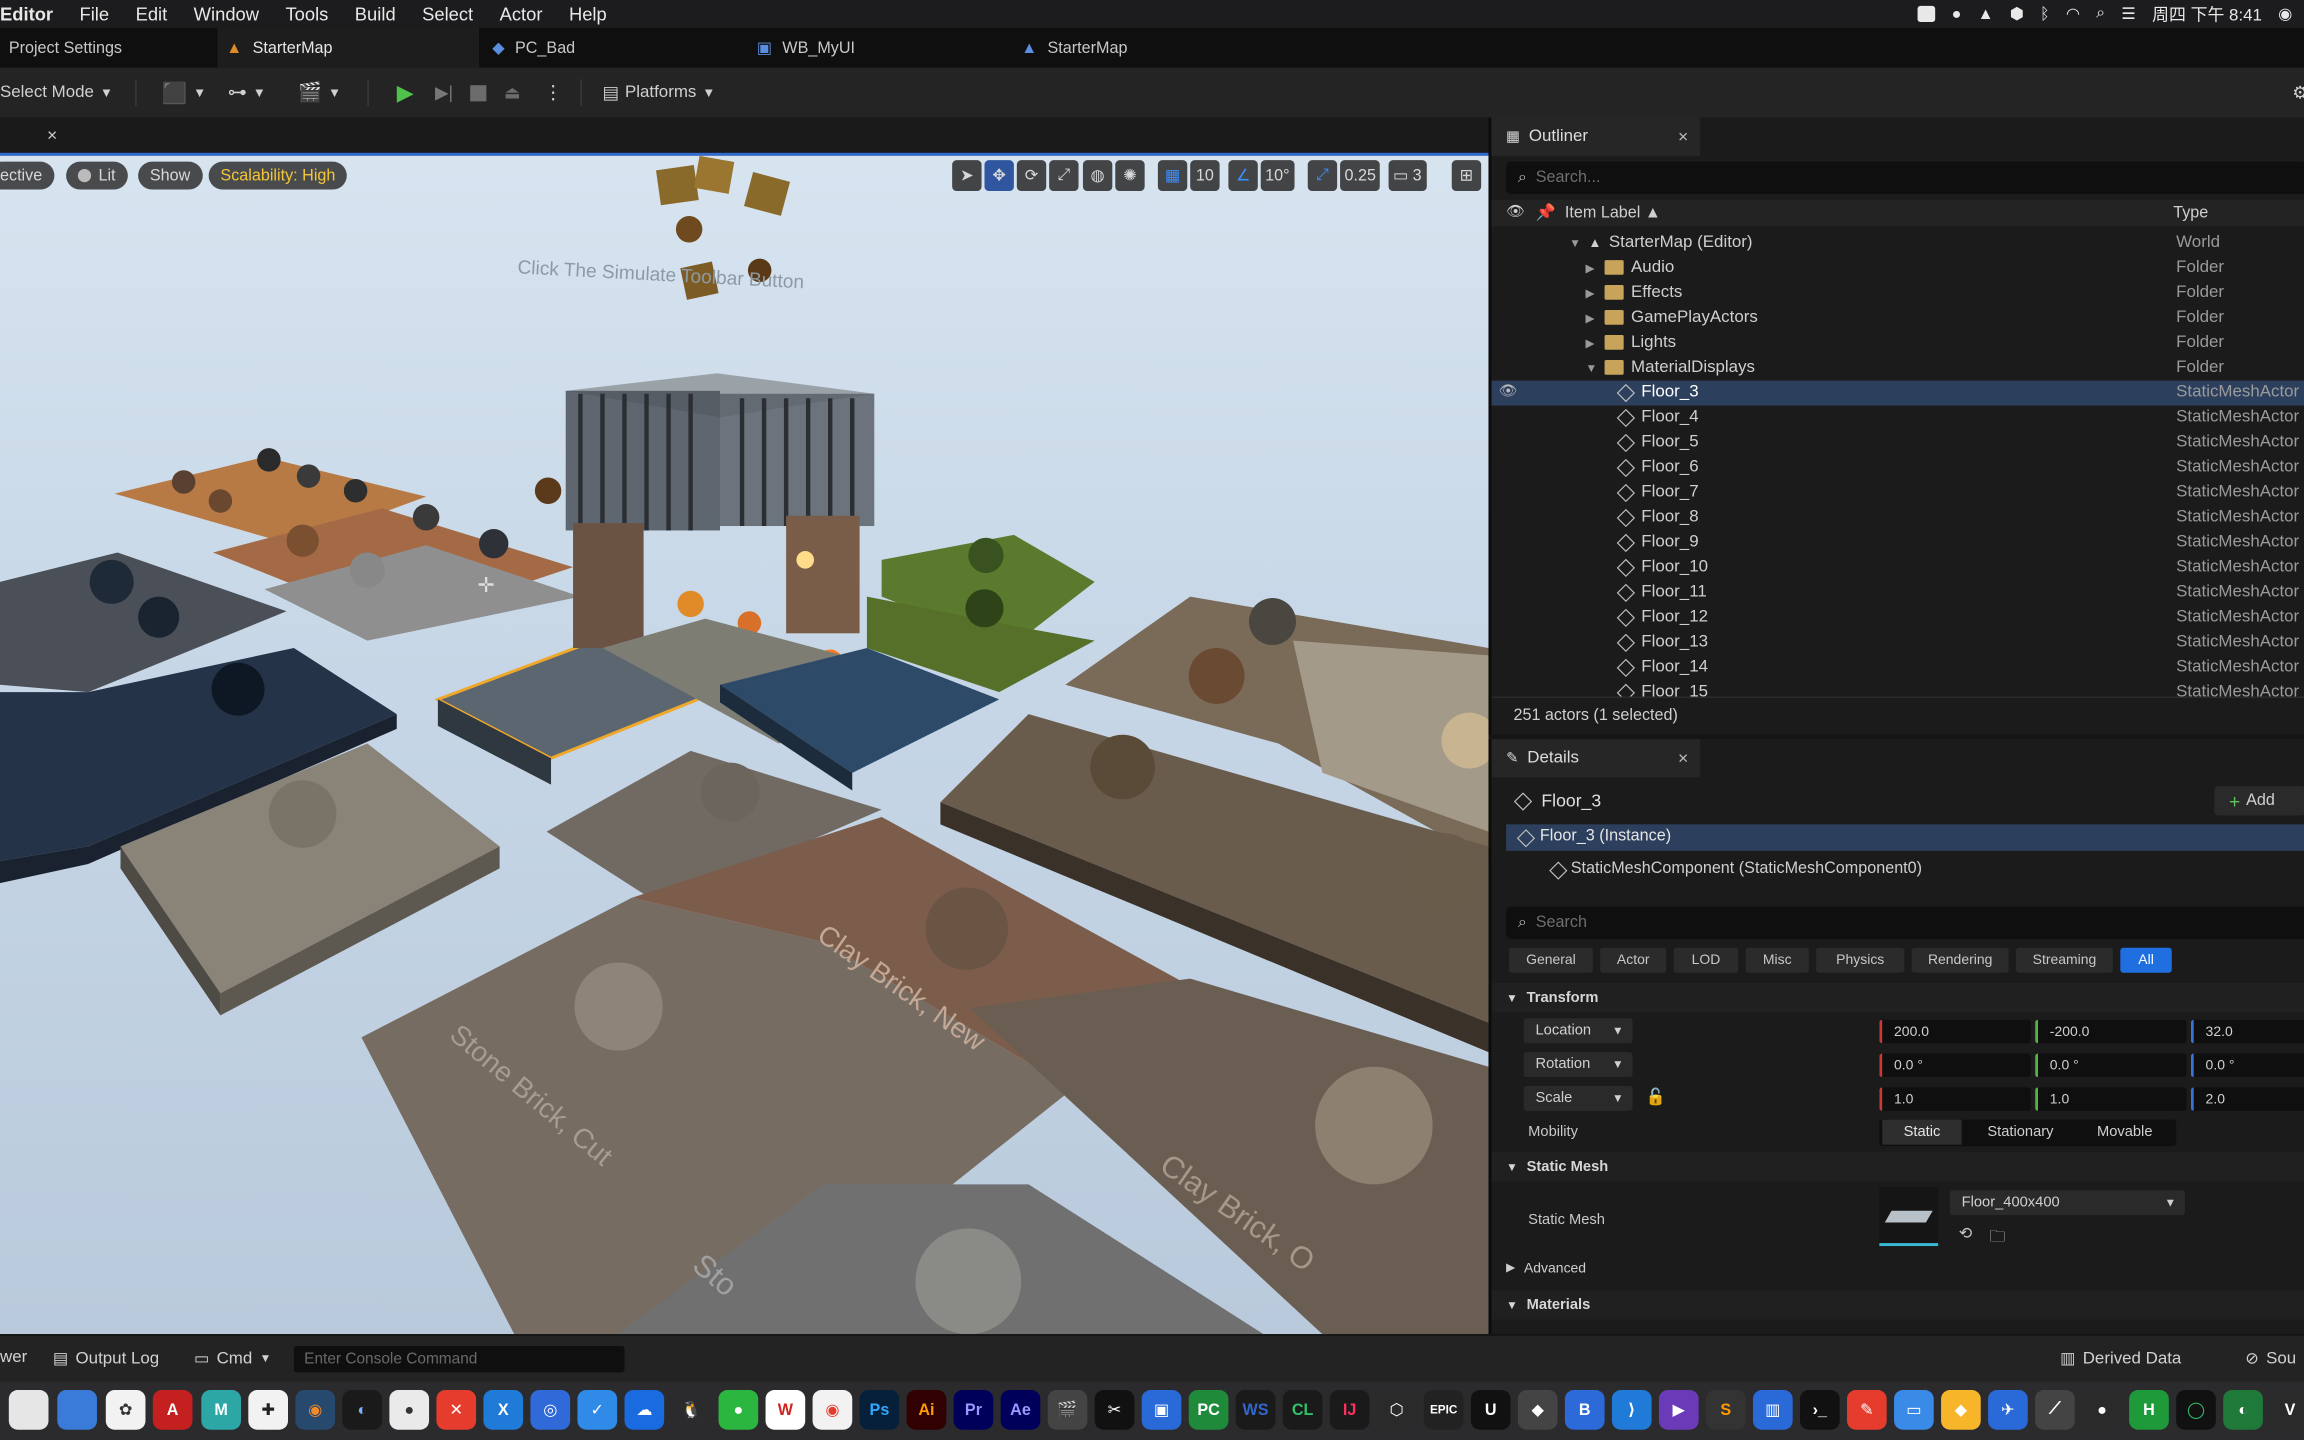 The width and height of the screenshot is (2304, 1440). I want to click on advanced-expander: ▶ Advanced, so click(1546, 1269).